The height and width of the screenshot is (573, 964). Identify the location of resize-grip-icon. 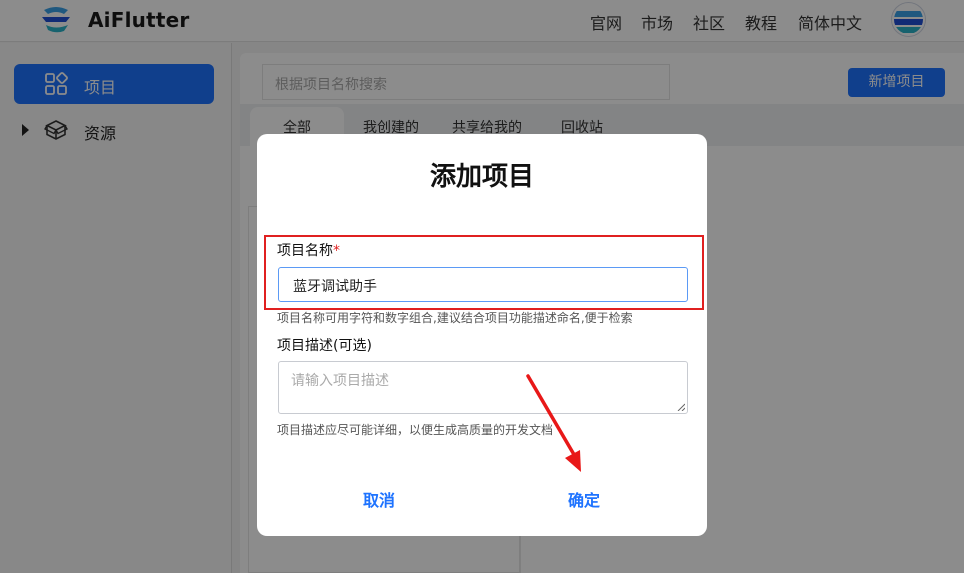
(681, 407).